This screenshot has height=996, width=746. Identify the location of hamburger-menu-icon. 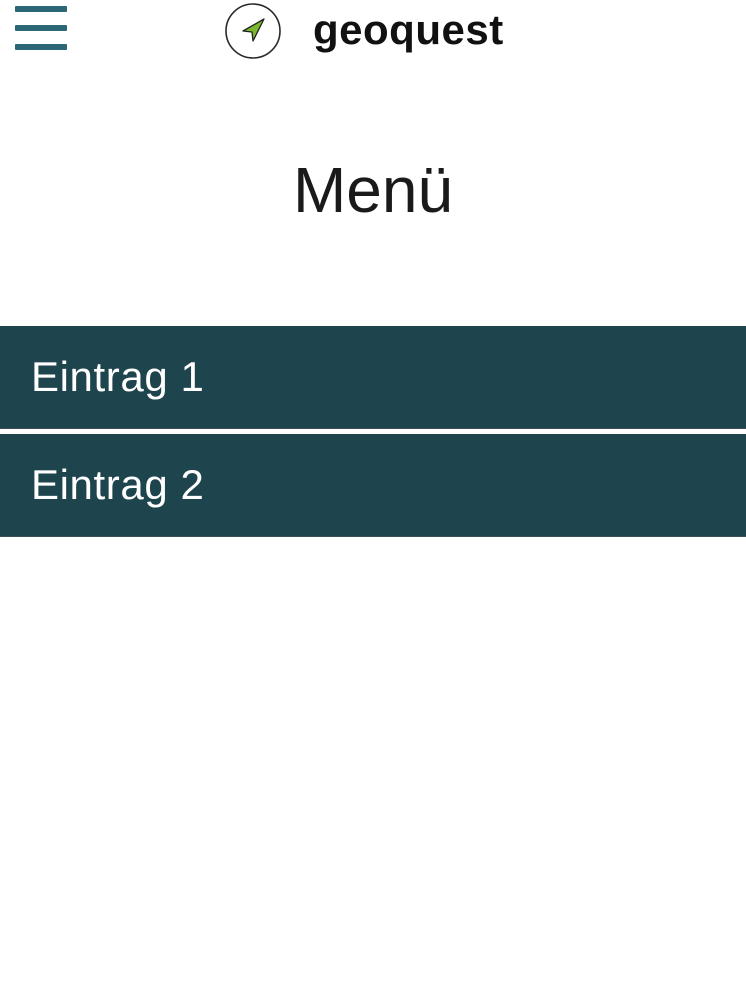
(41, 28).